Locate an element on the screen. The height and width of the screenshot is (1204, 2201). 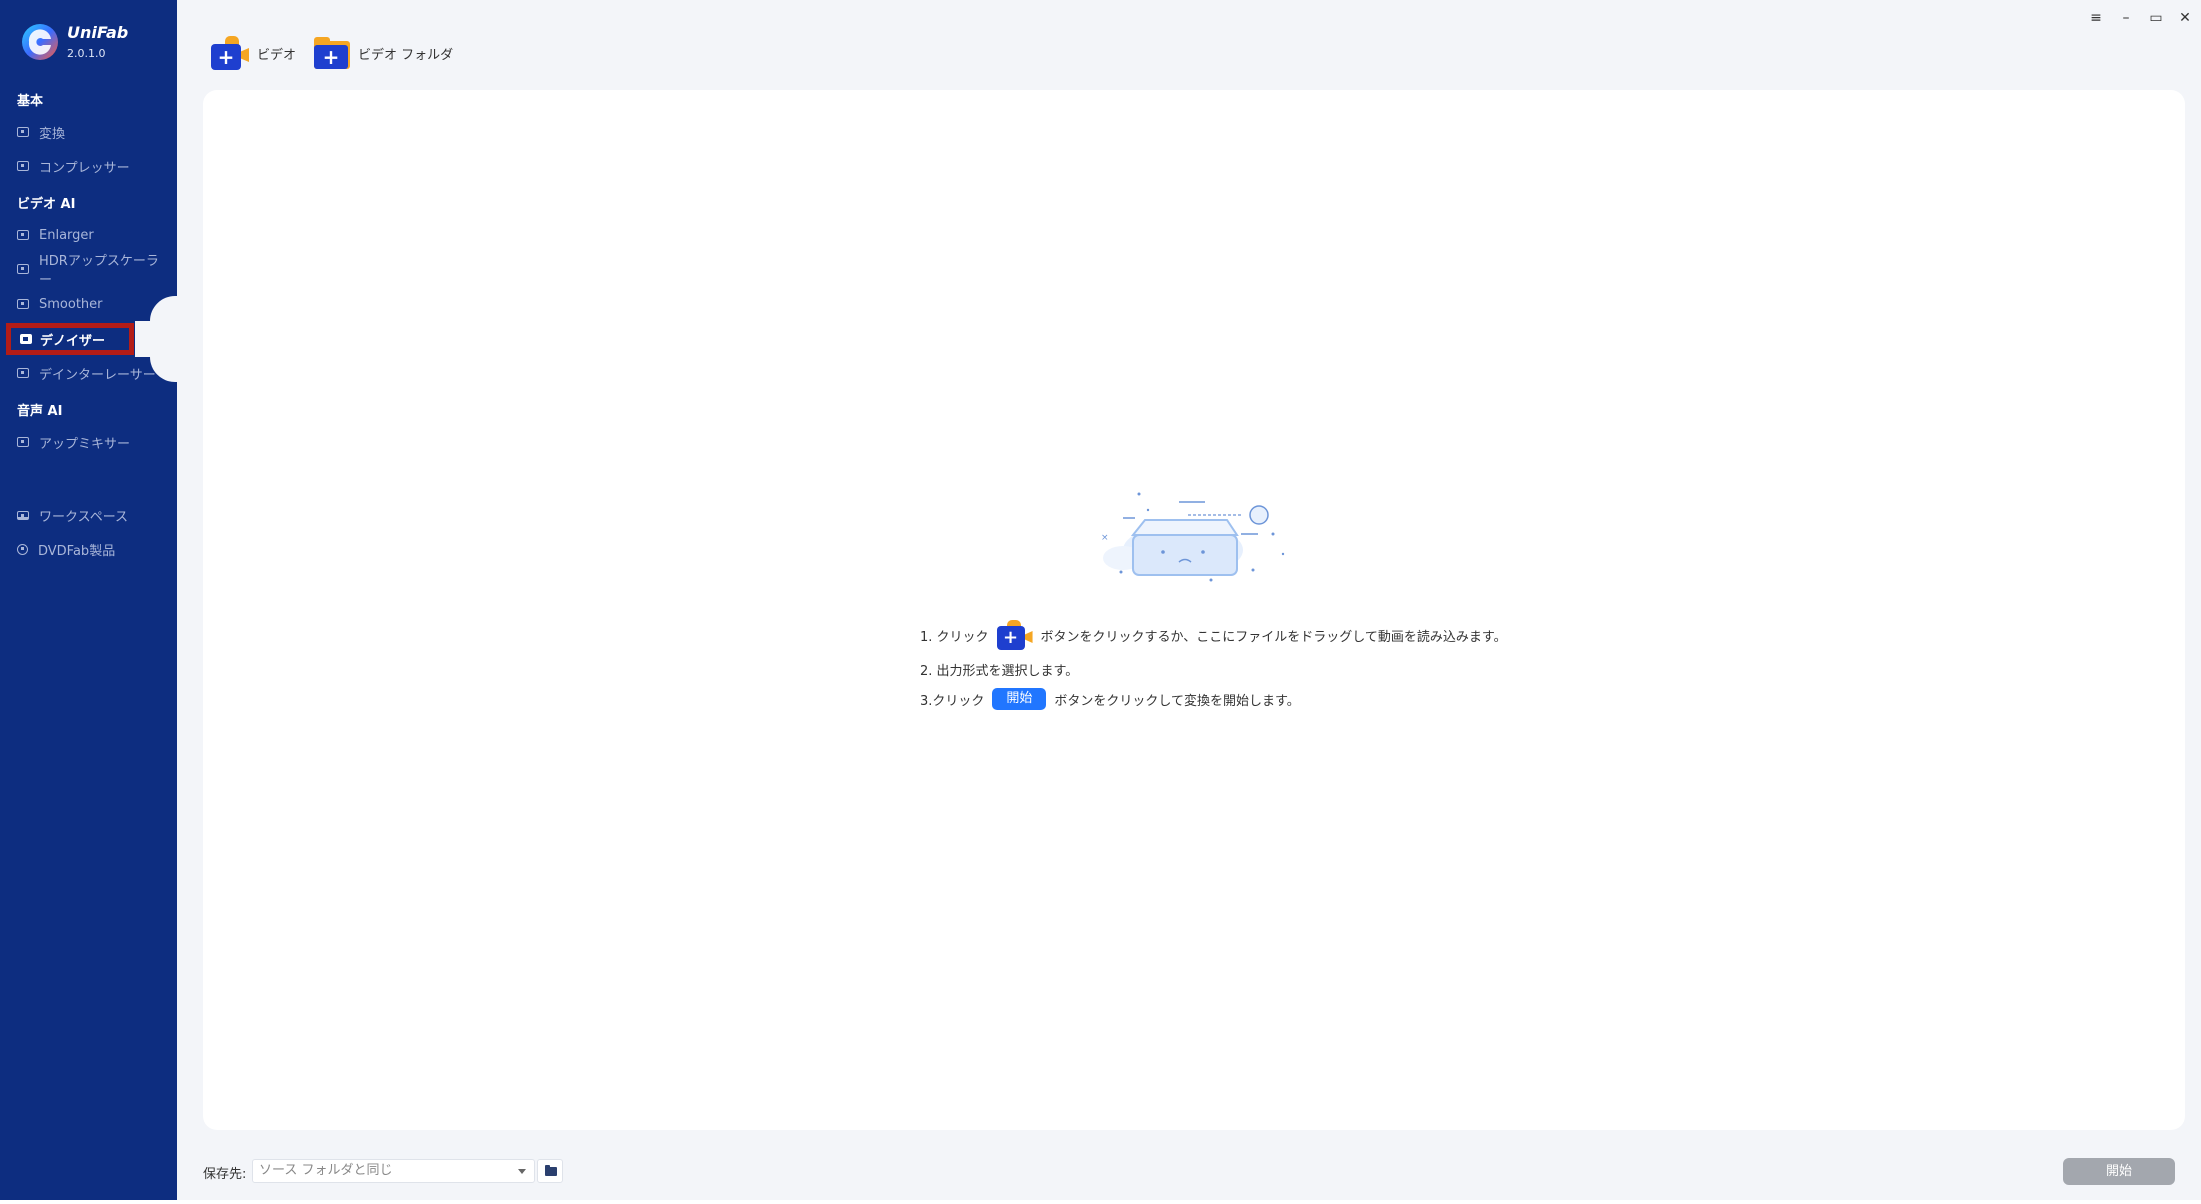
add-video-button: + ビデオ is located at coordinates (253, 53).